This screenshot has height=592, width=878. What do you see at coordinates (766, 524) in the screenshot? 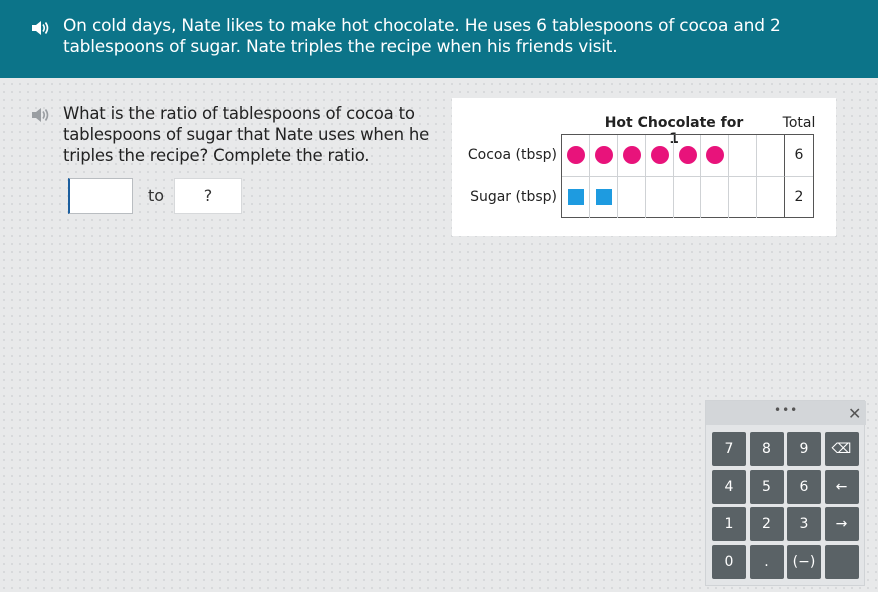
I see `digit-2-key: 2` at bounding box center [766, 524].